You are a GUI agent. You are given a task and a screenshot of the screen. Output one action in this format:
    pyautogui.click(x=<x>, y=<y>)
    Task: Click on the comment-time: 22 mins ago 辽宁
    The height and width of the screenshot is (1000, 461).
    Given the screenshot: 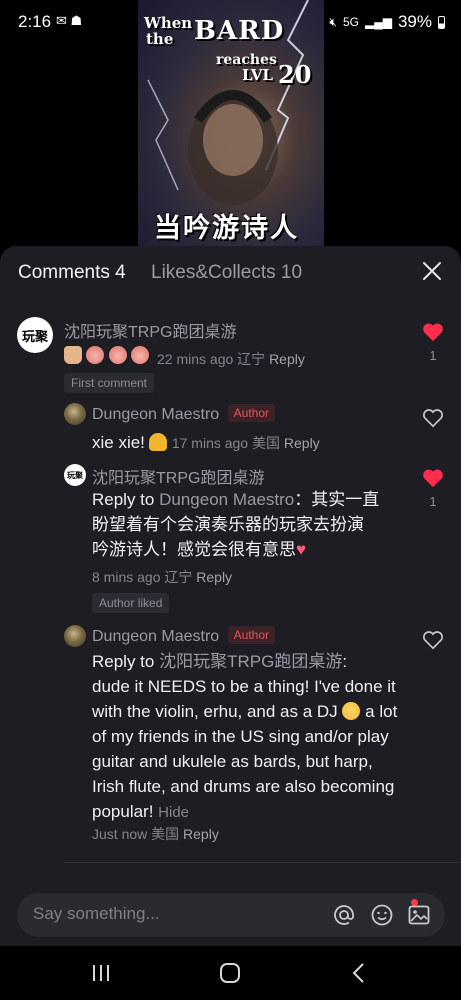 What is the action you would take?
    pyautogui.click(x=211, y=359)
    